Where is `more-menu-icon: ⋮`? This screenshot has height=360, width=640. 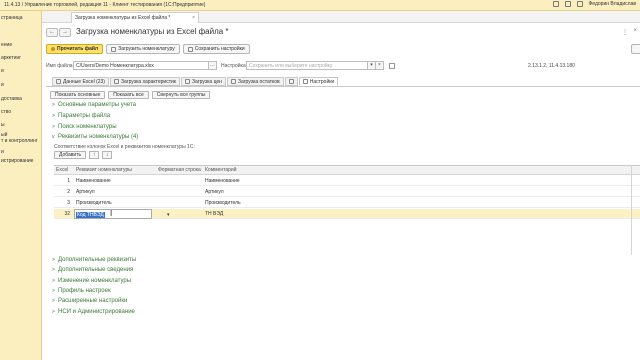
more-menu-icon: ⋮ is located at coordinates (625, 32).